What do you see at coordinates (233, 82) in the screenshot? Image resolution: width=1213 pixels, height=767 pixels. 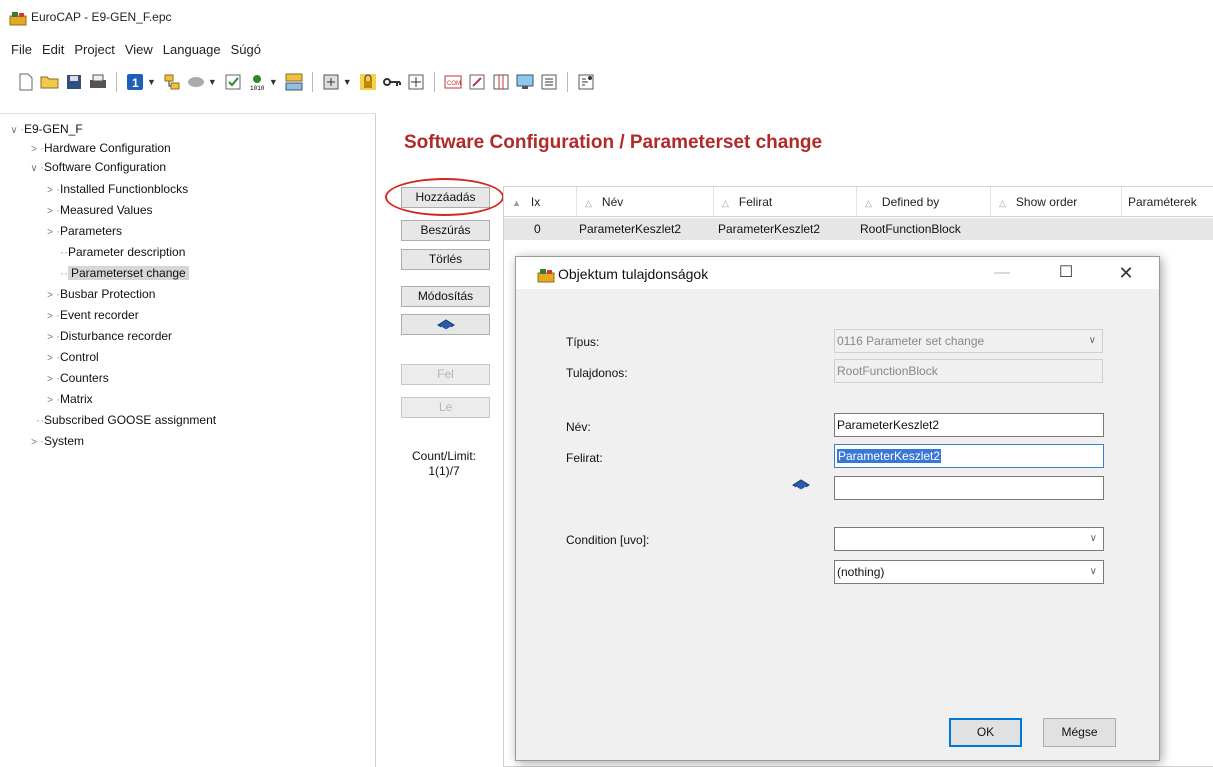 I see `check-icon` at bounding box center [233, 82].